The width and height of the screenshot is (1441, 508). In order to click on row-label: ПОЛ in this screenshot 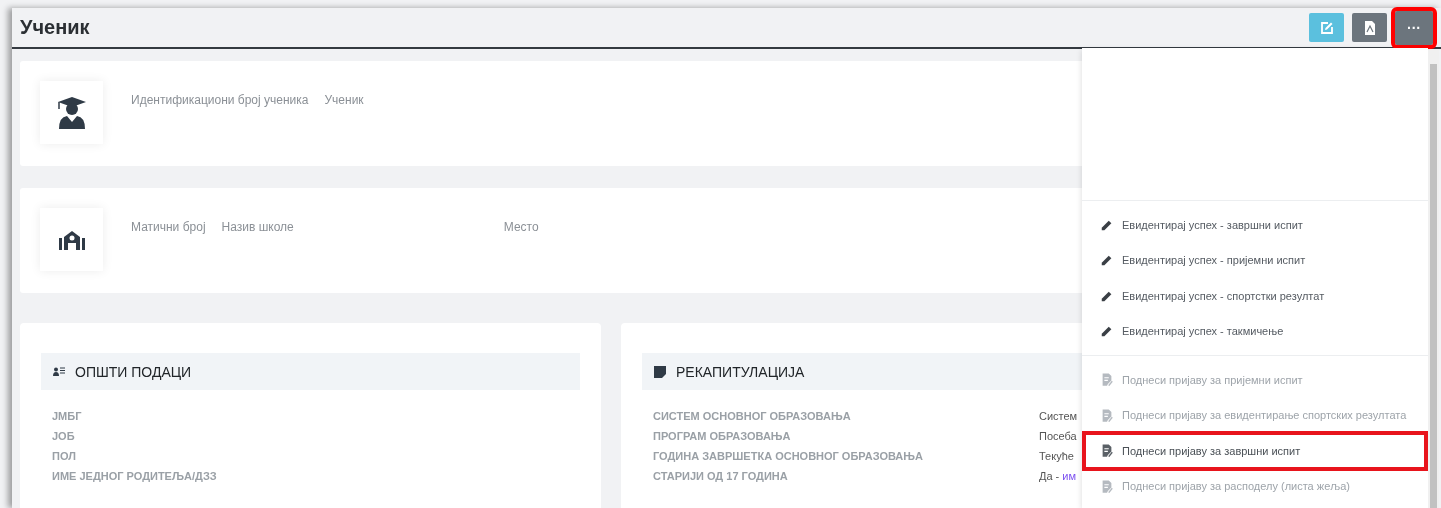, I will do `click(64, 456)`.